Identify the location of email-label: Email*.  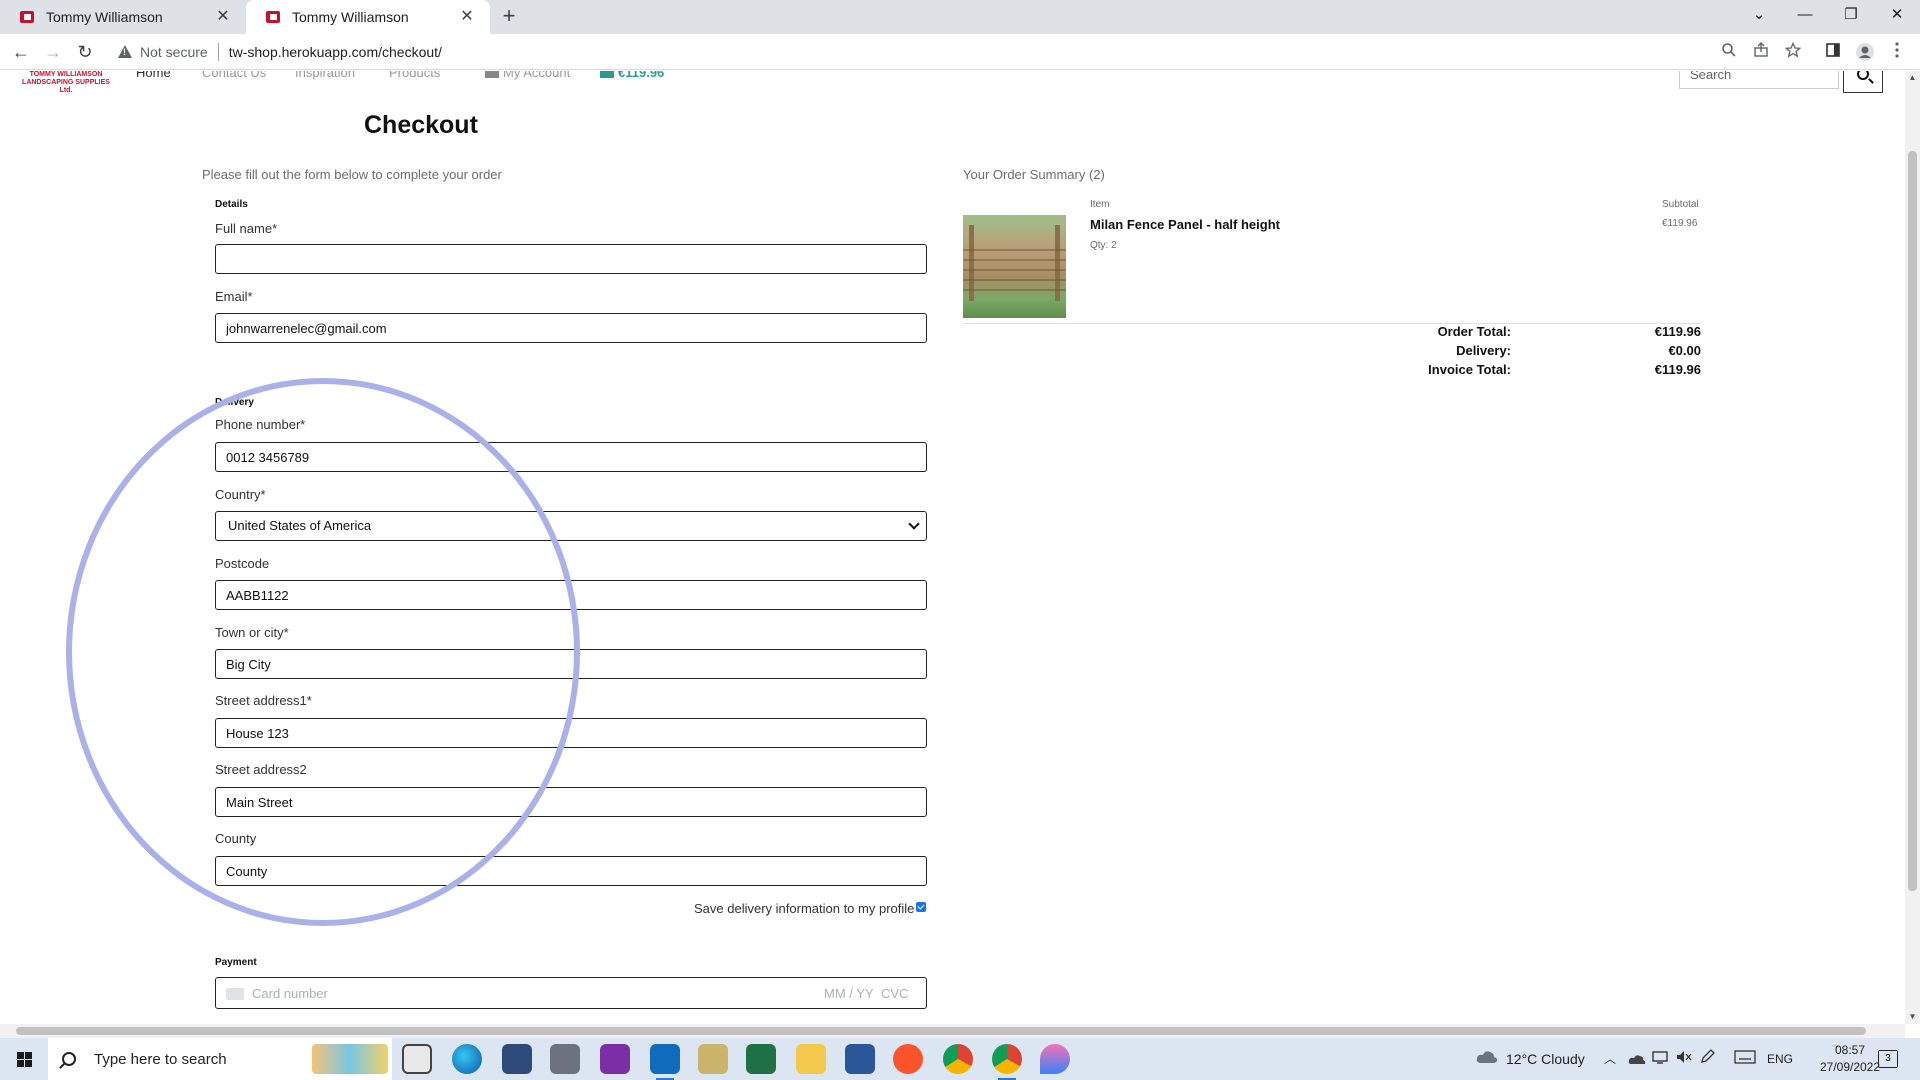
(234, 296).